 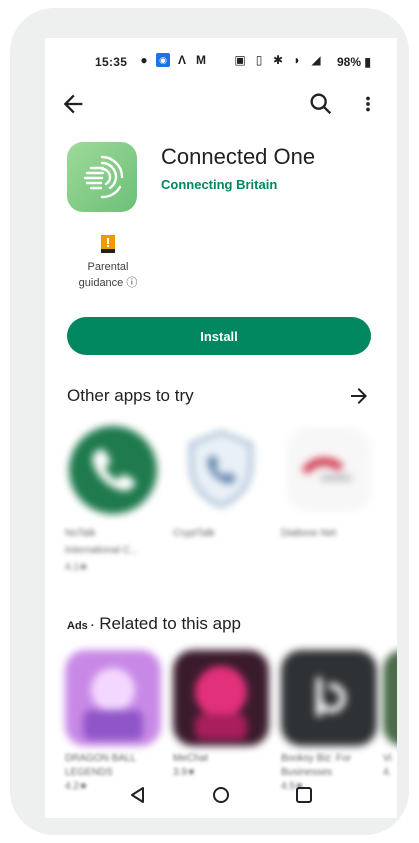 I want to click on status-time: 15:35, so click(x=111, y=62).